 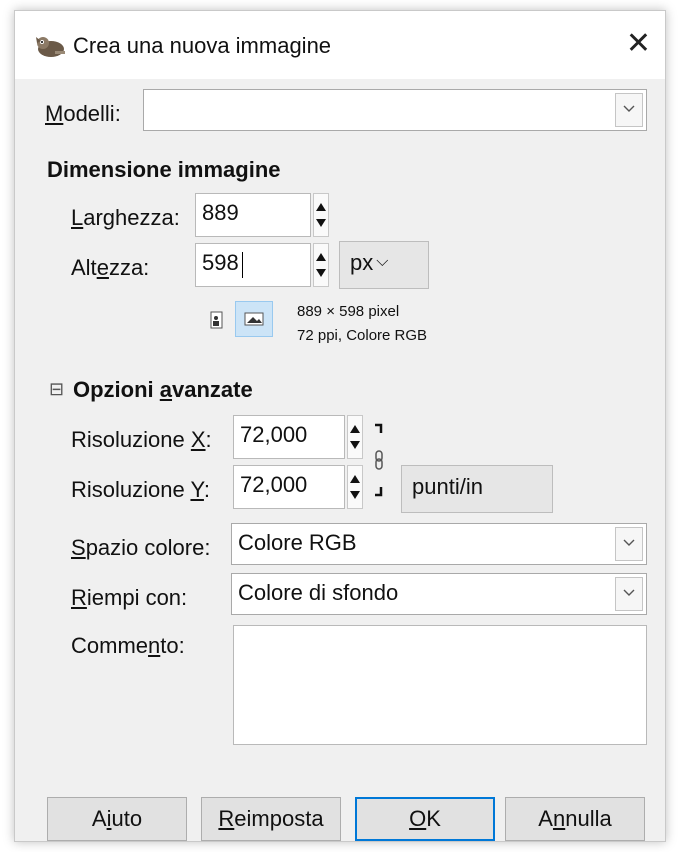 What do you see at coordinates (340, 45) in the screenshot?
I see `title-bar: Crea una nuova immagine ✕` at bounding box center [340, 45].